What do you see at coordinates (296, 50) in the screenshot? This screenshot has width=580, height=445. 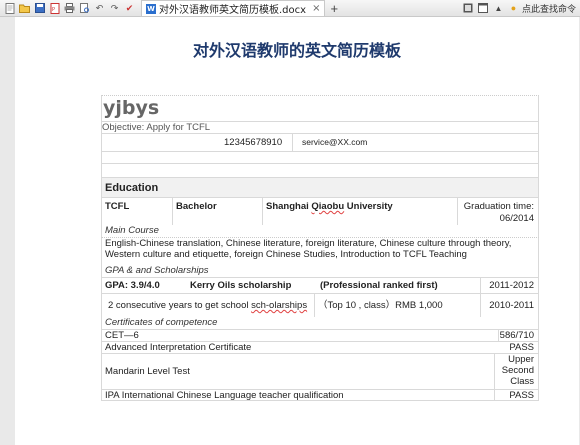 I see `document-heading: 对外汉语教师的英文简历模板` at bounding box center [296, 50].